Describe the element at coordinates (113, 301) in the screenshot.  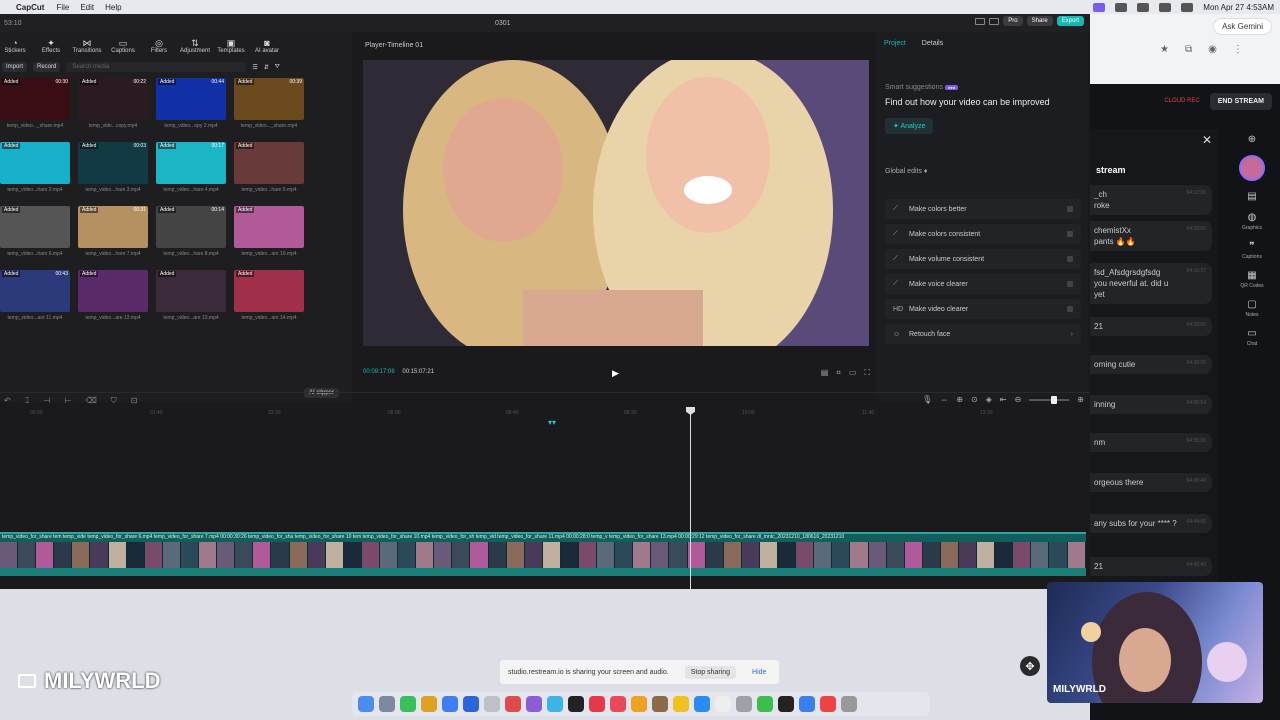
I see `media-item: Added temp_video...are 12.mp4` at that location.